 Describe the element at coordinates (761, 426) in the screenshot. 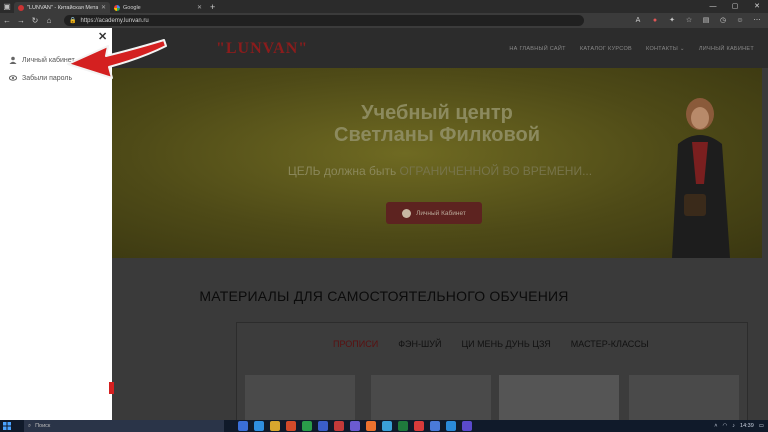

I see `notifications-icon: ▭` at that location.